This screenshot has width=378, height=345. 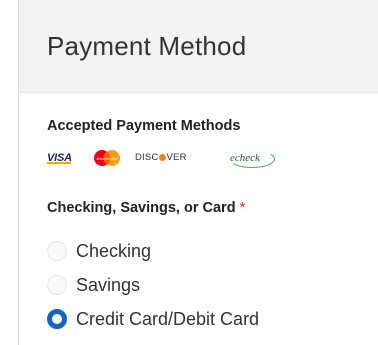 I want to click on radio-button-checking, so click(x=57, y=251).